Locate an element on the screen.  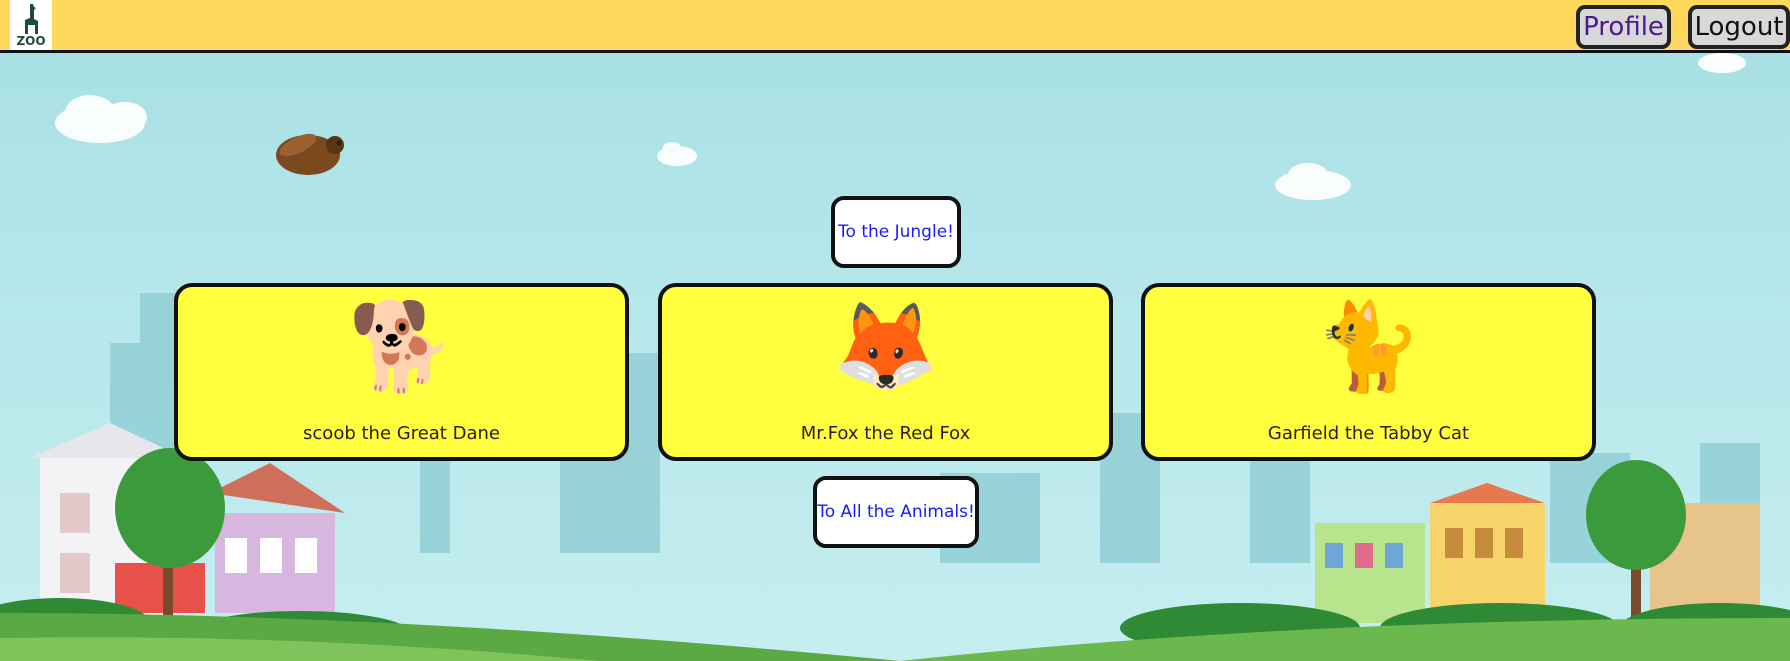
animal-card: 🐕 scoob the Great Dane is located at coordinates (401, 372).